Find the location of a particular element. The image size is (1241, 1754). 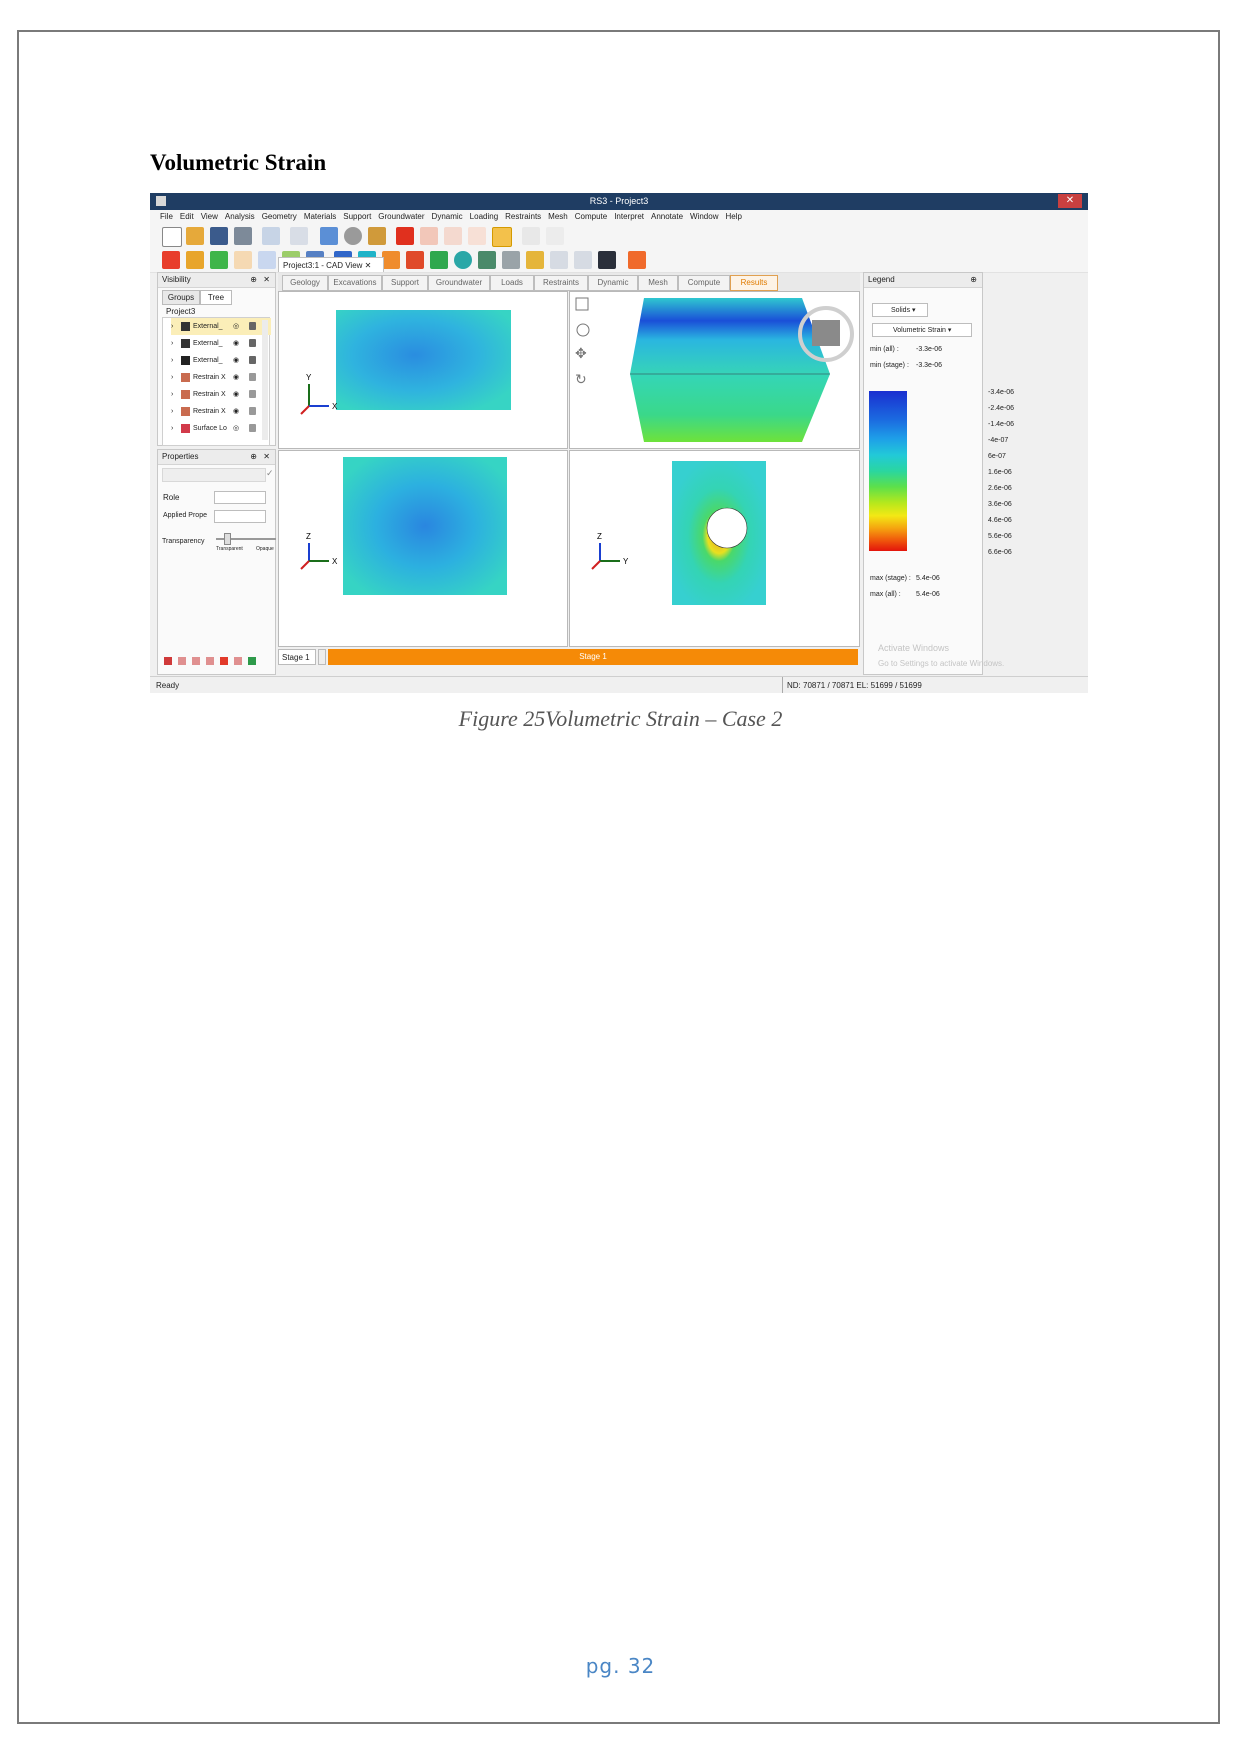

workflow-step-loads: Loads is located at coordinates (512, 283).